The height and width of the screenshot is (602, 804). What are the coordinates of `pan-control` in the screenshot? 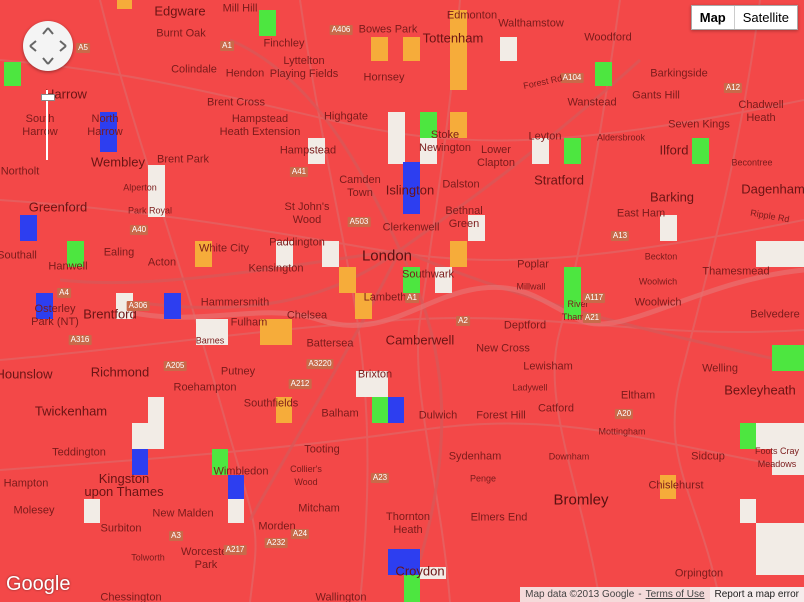 It's located at (48, 46).